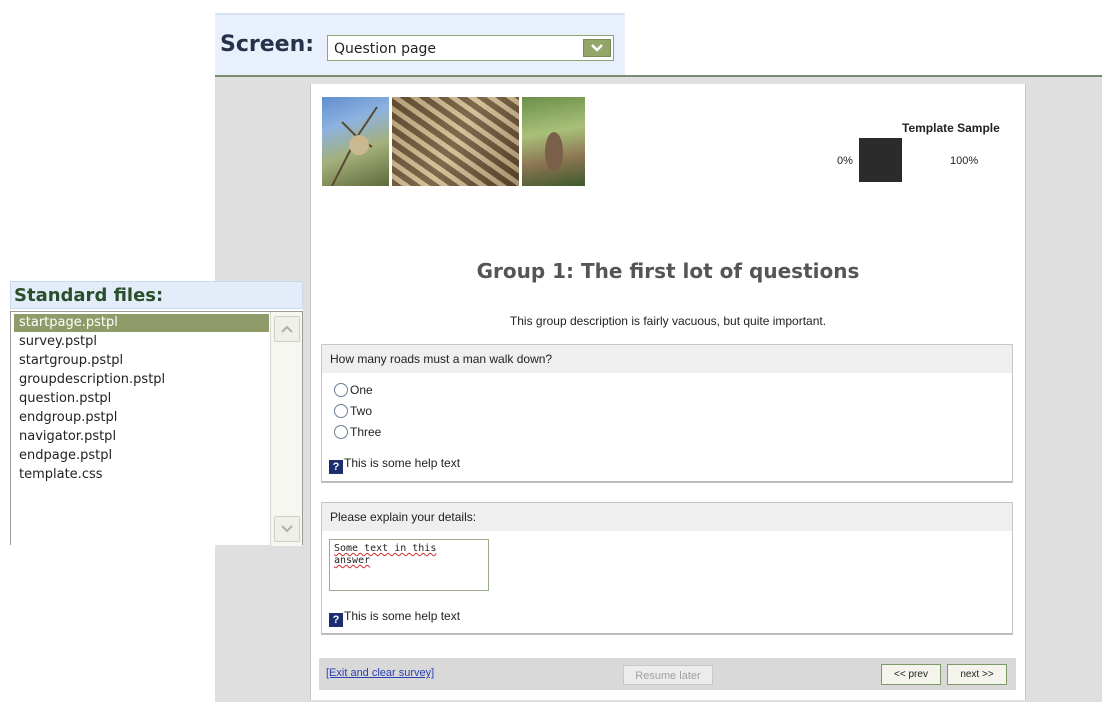 The image size is (1102, 702). What do you see at coordinates (964, 161) in the screenshot?
I see `progress-max-label: 100%` at bounding box center [964, 161].